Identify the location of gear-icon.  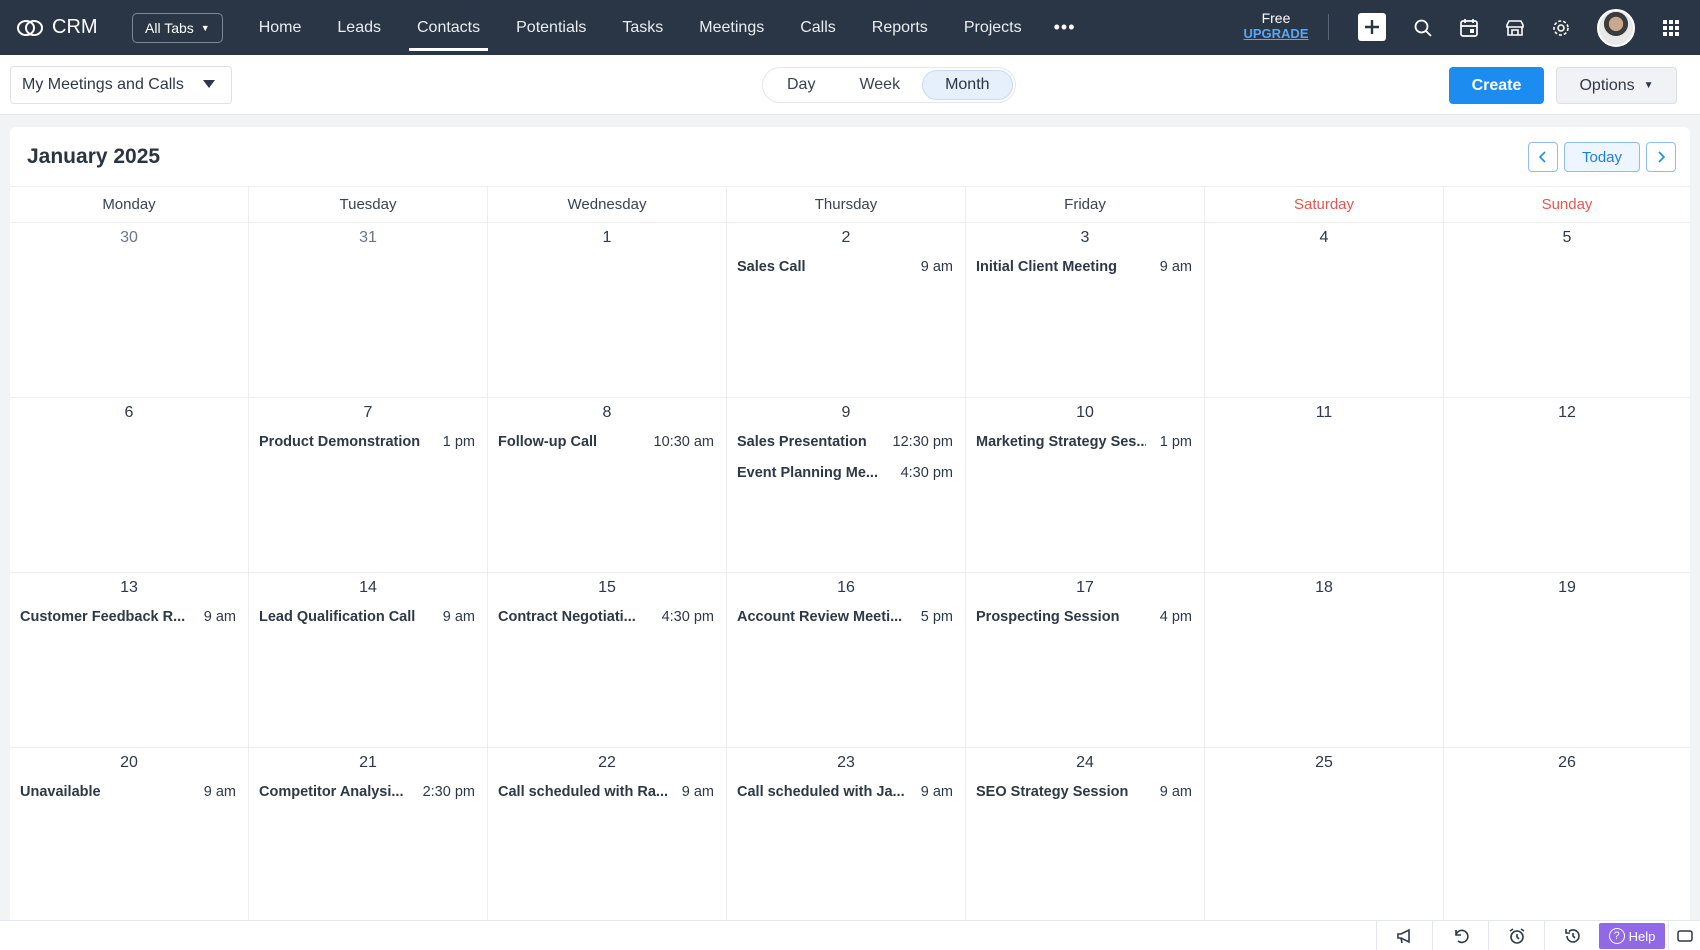
(1561, 28).